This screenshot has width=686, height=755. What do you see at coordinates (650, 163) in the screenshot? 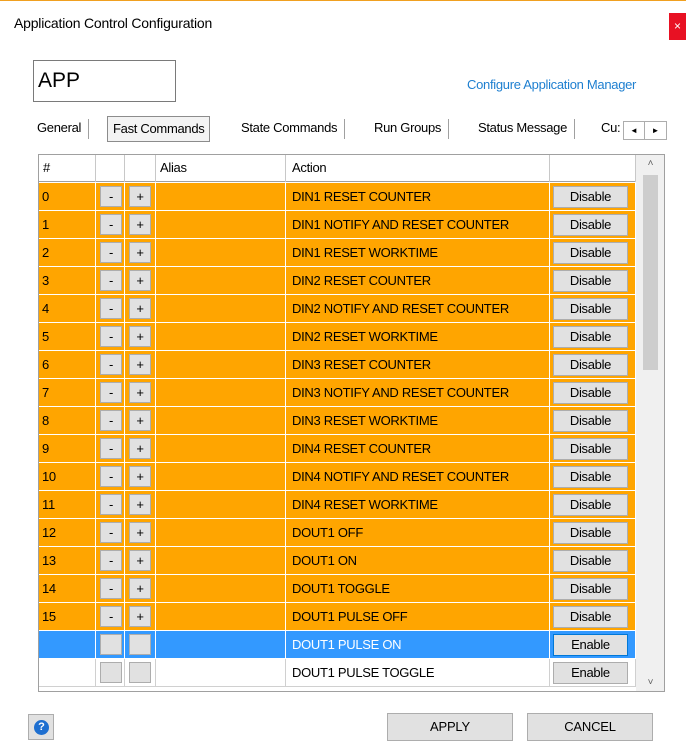
I see `scroll-up-icon: ˄` at bounding box center [650, 163].